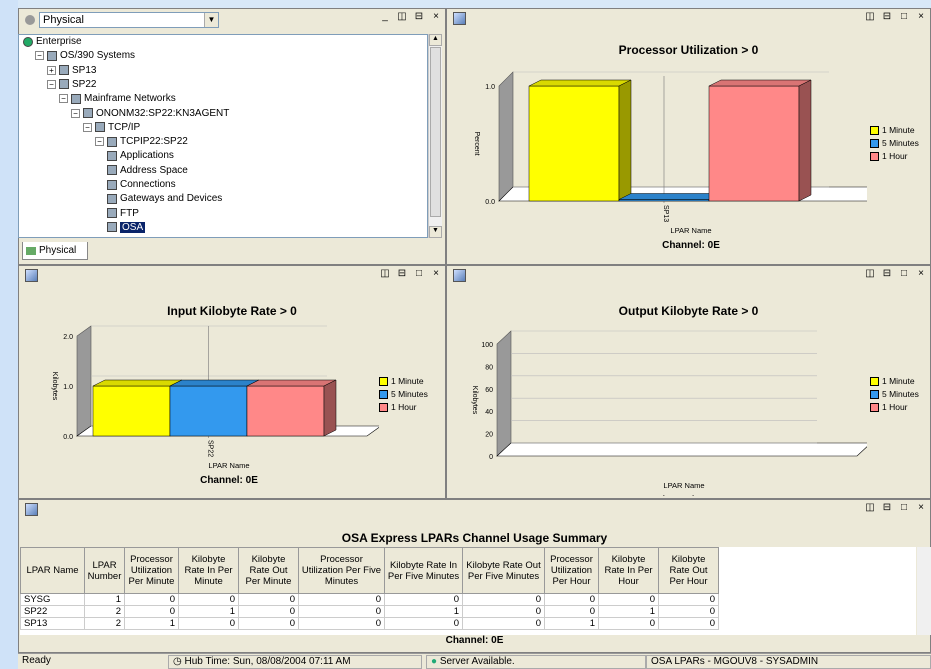 This screenshot has width=931, height=669. What do you see at coordinates (151, 570) in the screenshot?
I see `column-header: Processor Utilization Per Minute` at bounding box center [151, 570].